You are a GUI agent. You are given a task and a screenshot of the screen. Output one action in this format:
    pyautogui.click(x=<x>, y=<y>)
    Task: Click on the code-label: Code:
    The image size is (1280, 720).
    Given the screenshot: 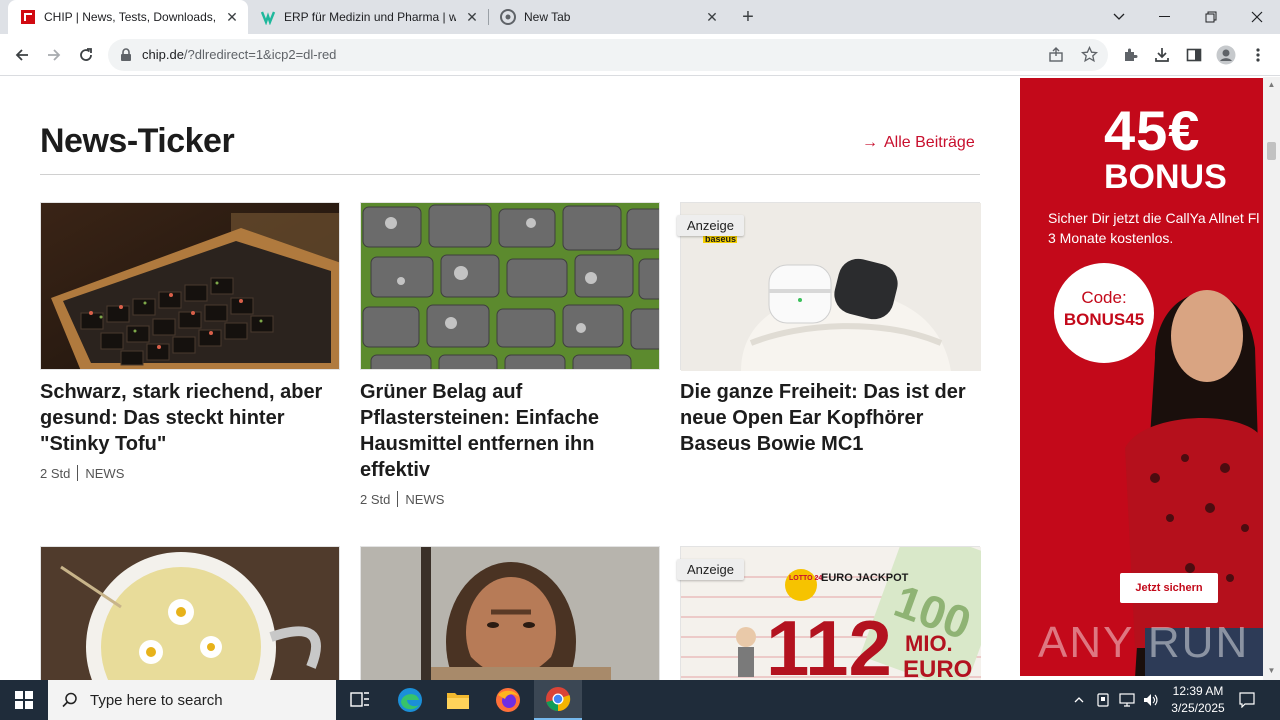 What is the action you would take?
    pyautogui.click(x=1104, y=297)
    